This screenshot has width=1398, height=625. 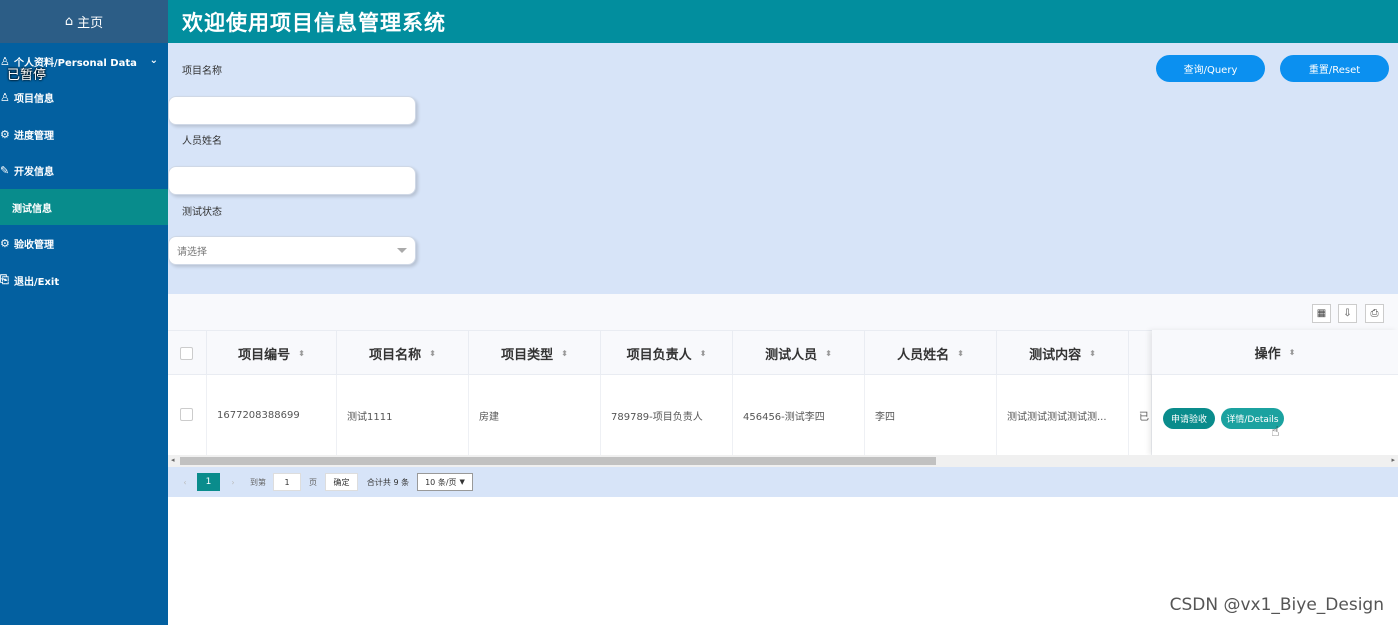 What do you see at coordinates (271, 415) in the screenshot?
I see `cell-id: 1677208388699` at bounding box center [271, 415].